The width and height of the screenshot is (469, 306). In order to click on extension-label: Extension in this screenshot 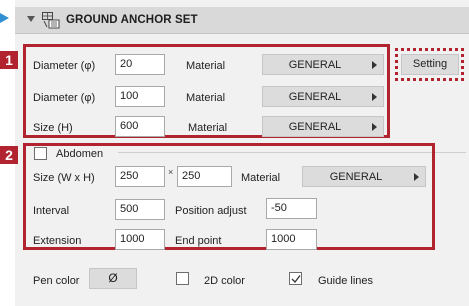, I will do `click(57, 241)`.